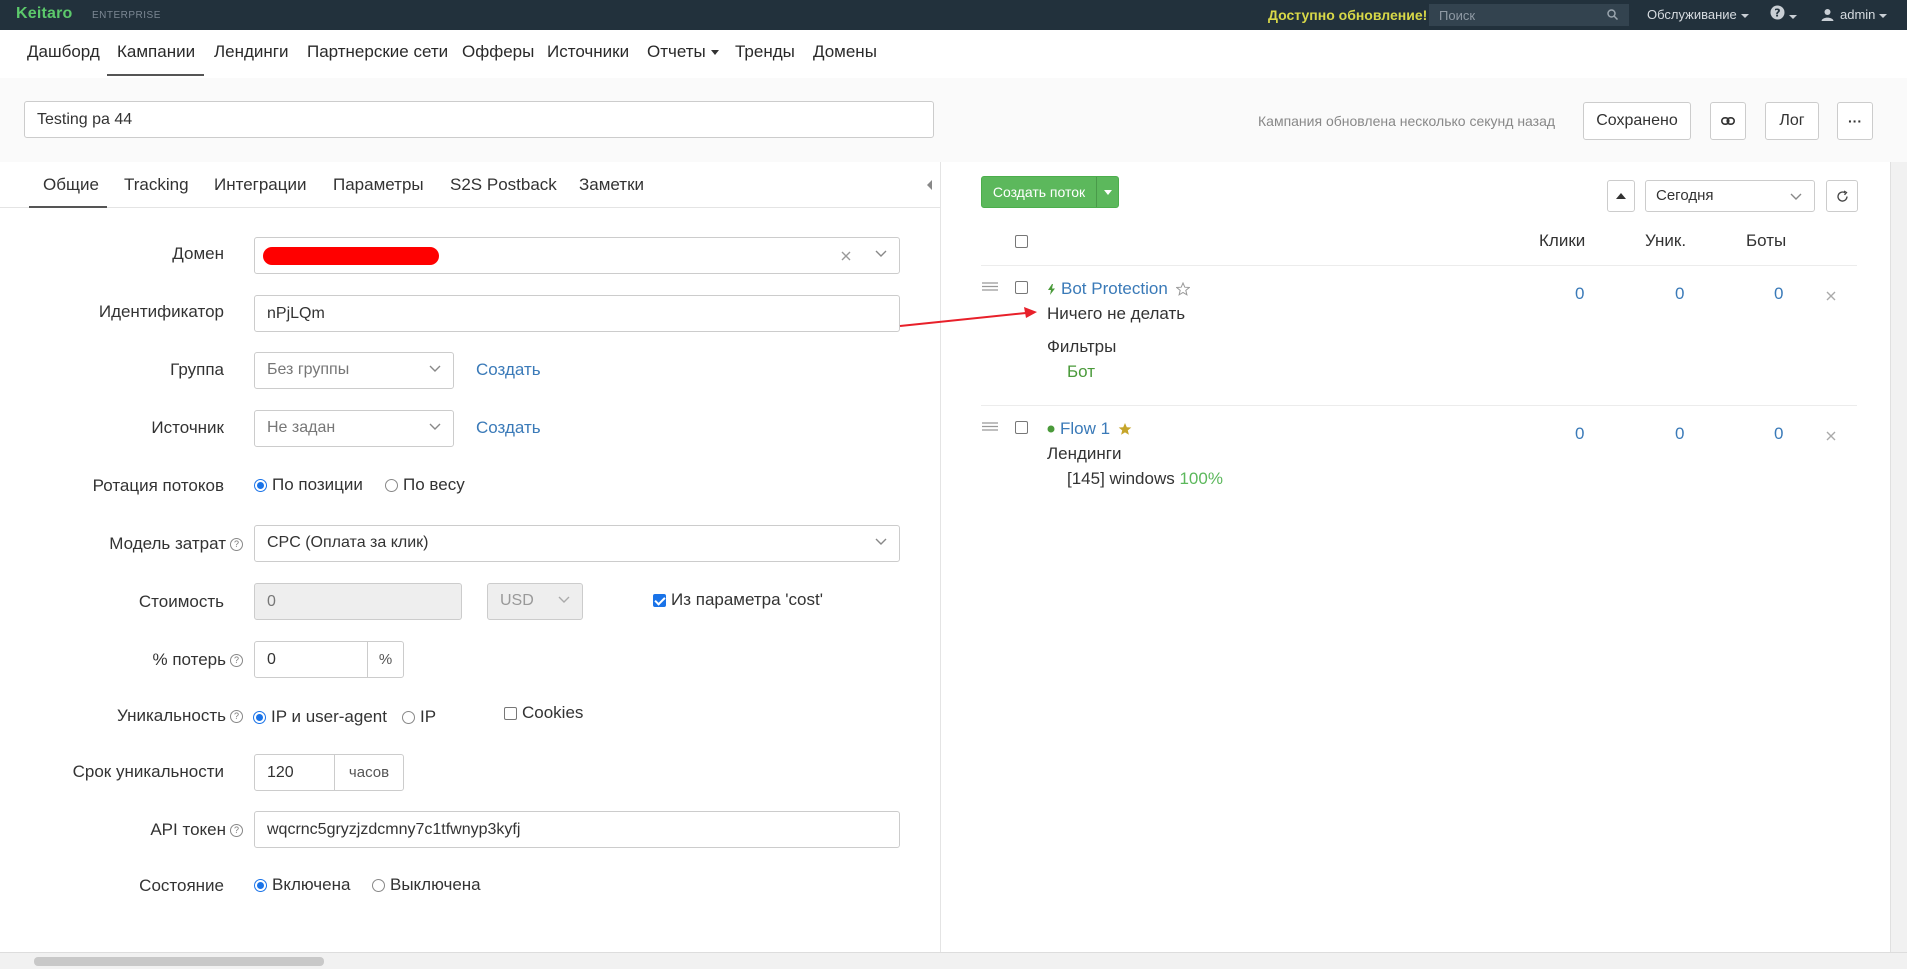  What do you see at coordinates (425, 485) in the screenshot?
I see `rotation-weight-radio: По весу` at bounding box center [425, 485].